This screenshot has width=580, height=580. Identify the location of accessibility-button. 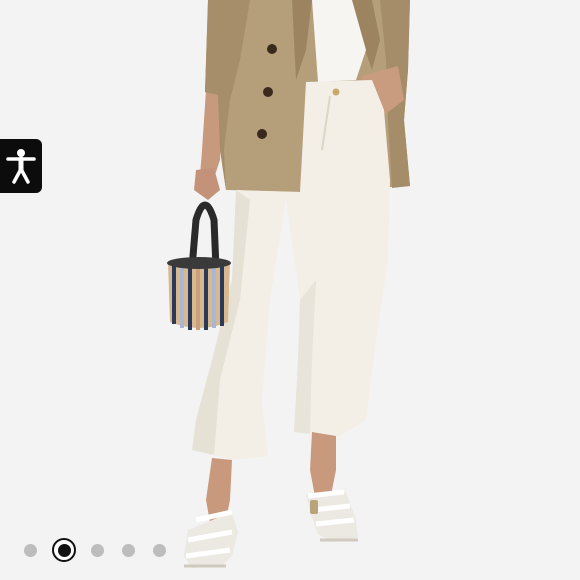
(21, 166).